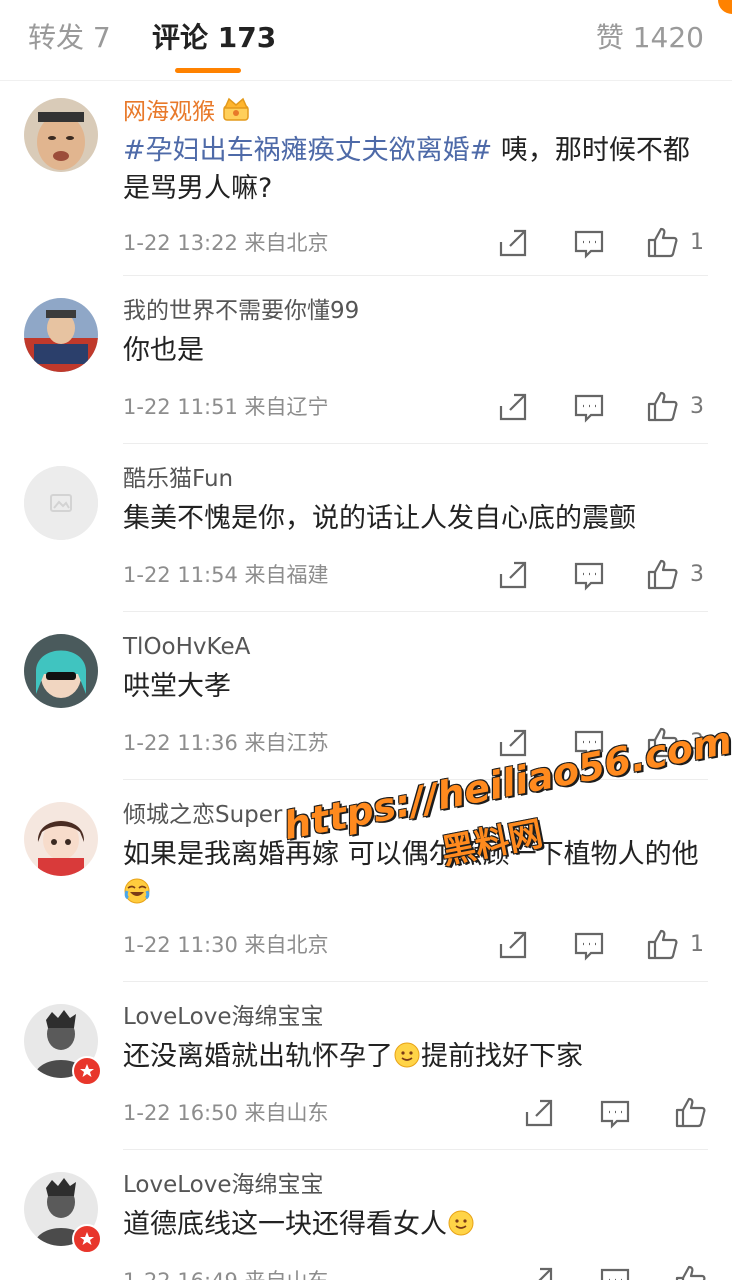  I want to click on comment-body: 道德底线这一块还得看女人, so click(285, 1224).